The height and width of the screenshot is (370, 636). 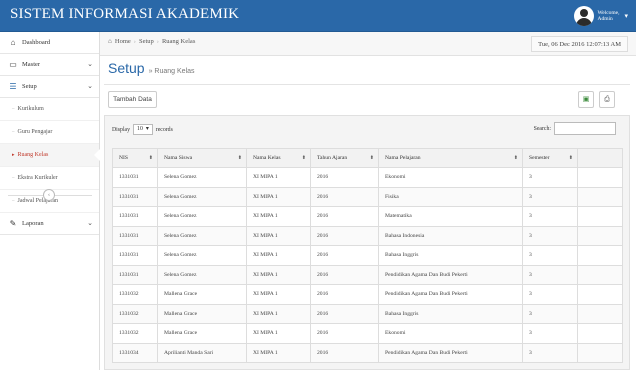 I want to click on sidebar-subitem-ekstra-kurikuler: Ekstra Kurikuler, so click(x=49, y=178).